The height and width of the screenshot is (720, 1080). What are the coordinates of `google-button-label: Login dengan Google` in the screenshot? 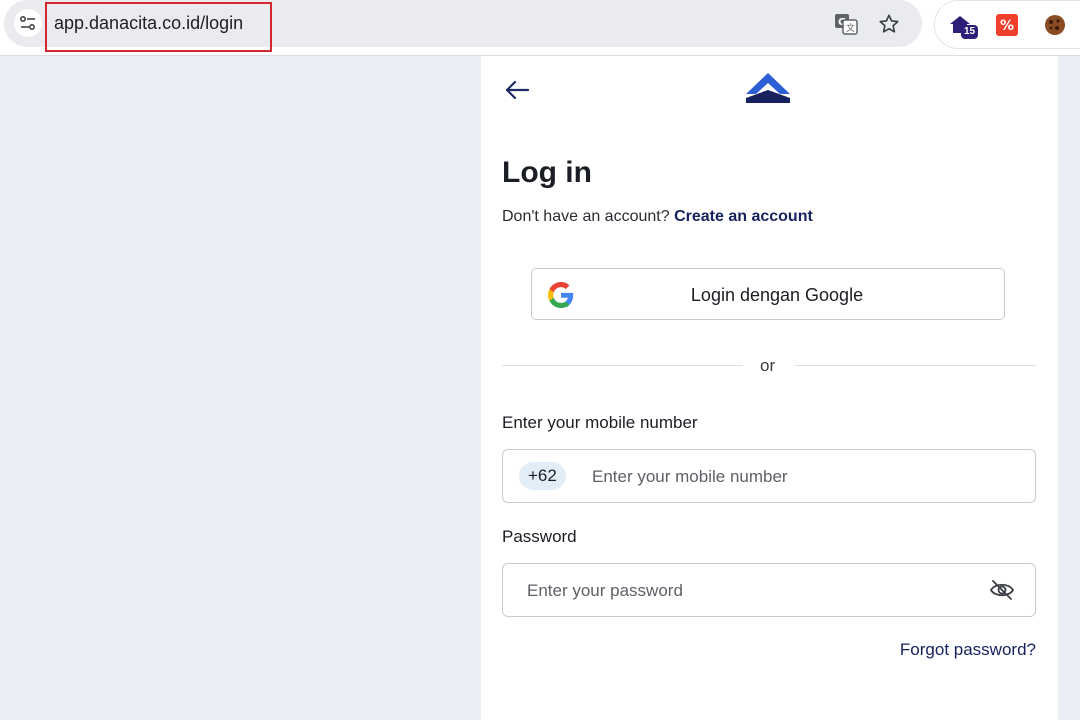 It's located at (777, 295).